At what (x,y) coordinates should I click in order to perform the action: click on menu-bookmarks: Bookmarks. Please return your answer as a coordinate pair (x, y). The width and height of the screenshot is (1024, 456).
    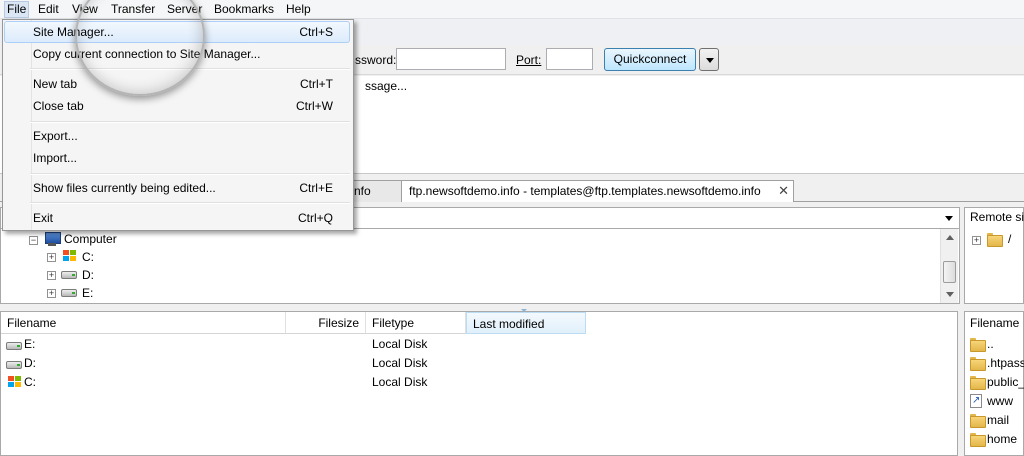
    Looking at the image, I should click on (244, 9).